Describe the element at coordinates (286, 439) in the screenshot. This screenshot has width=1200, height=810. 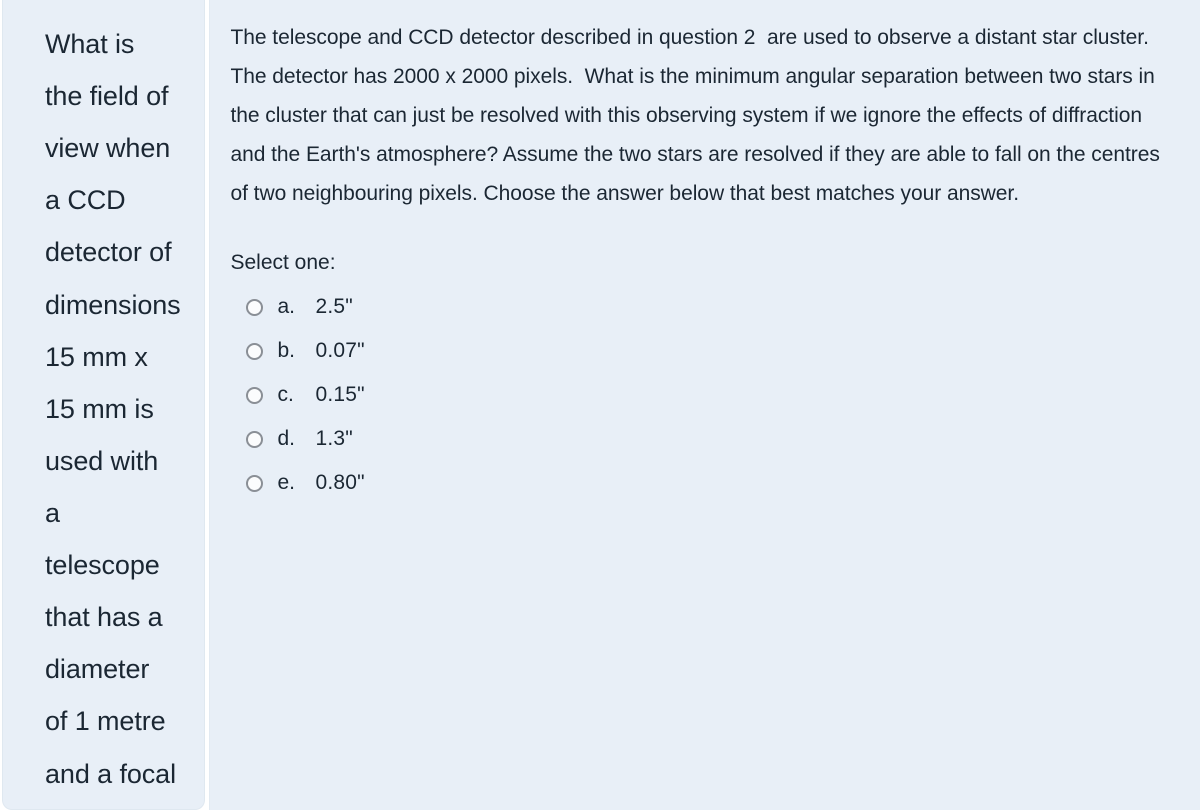
I see `option-letter: d.` at that location.